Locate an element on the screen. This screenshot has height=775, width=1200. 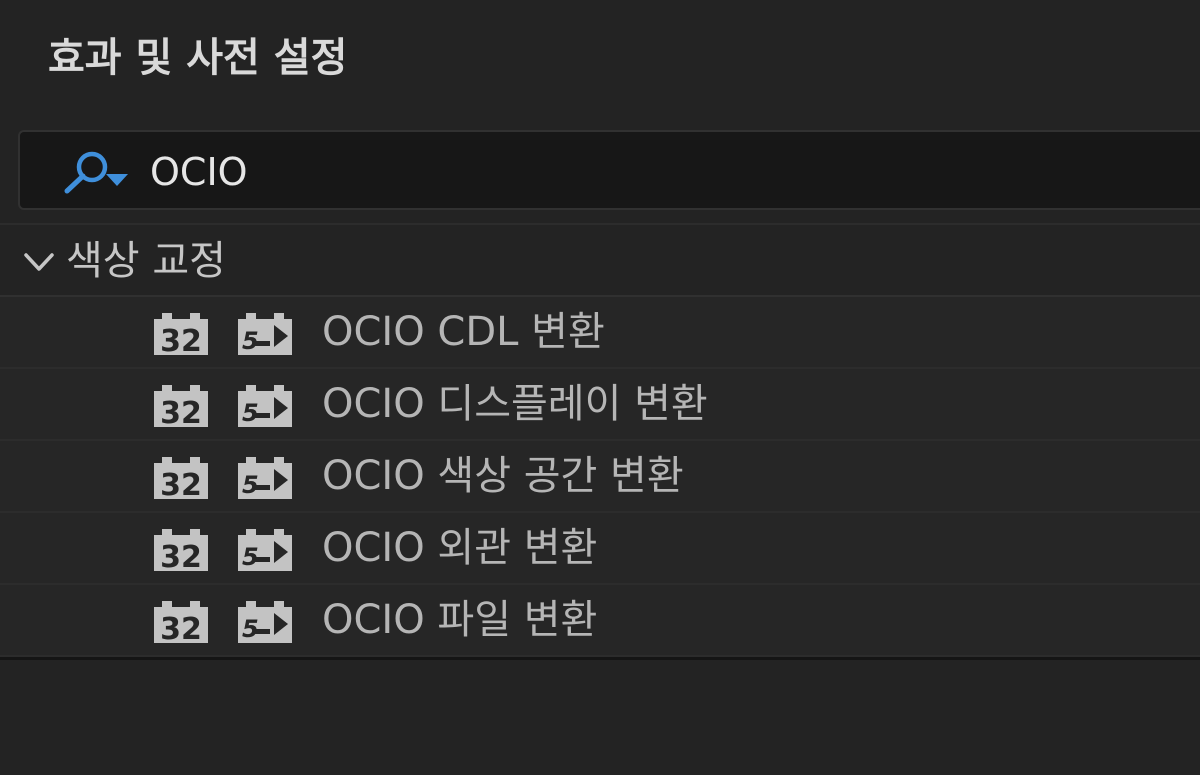
category-color-correction: 색상 교정 is located at coordinates (600, 260).